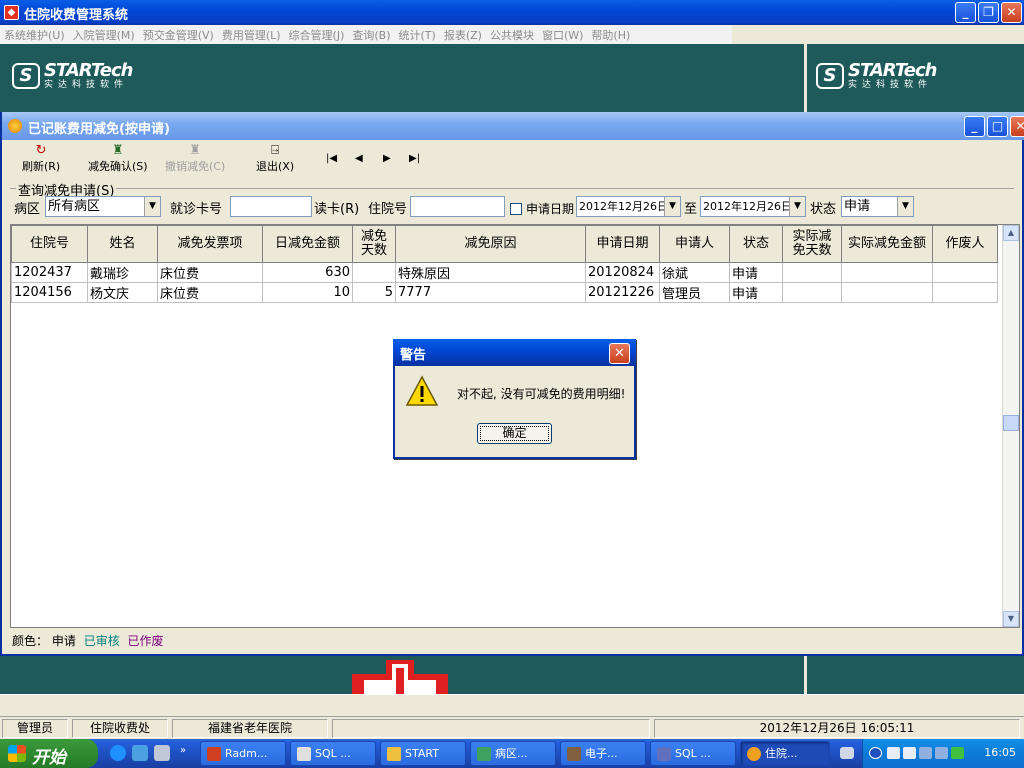  Describe the element at coordinates (307, 272) in the screenshot. I see `cell: 630` at that location.